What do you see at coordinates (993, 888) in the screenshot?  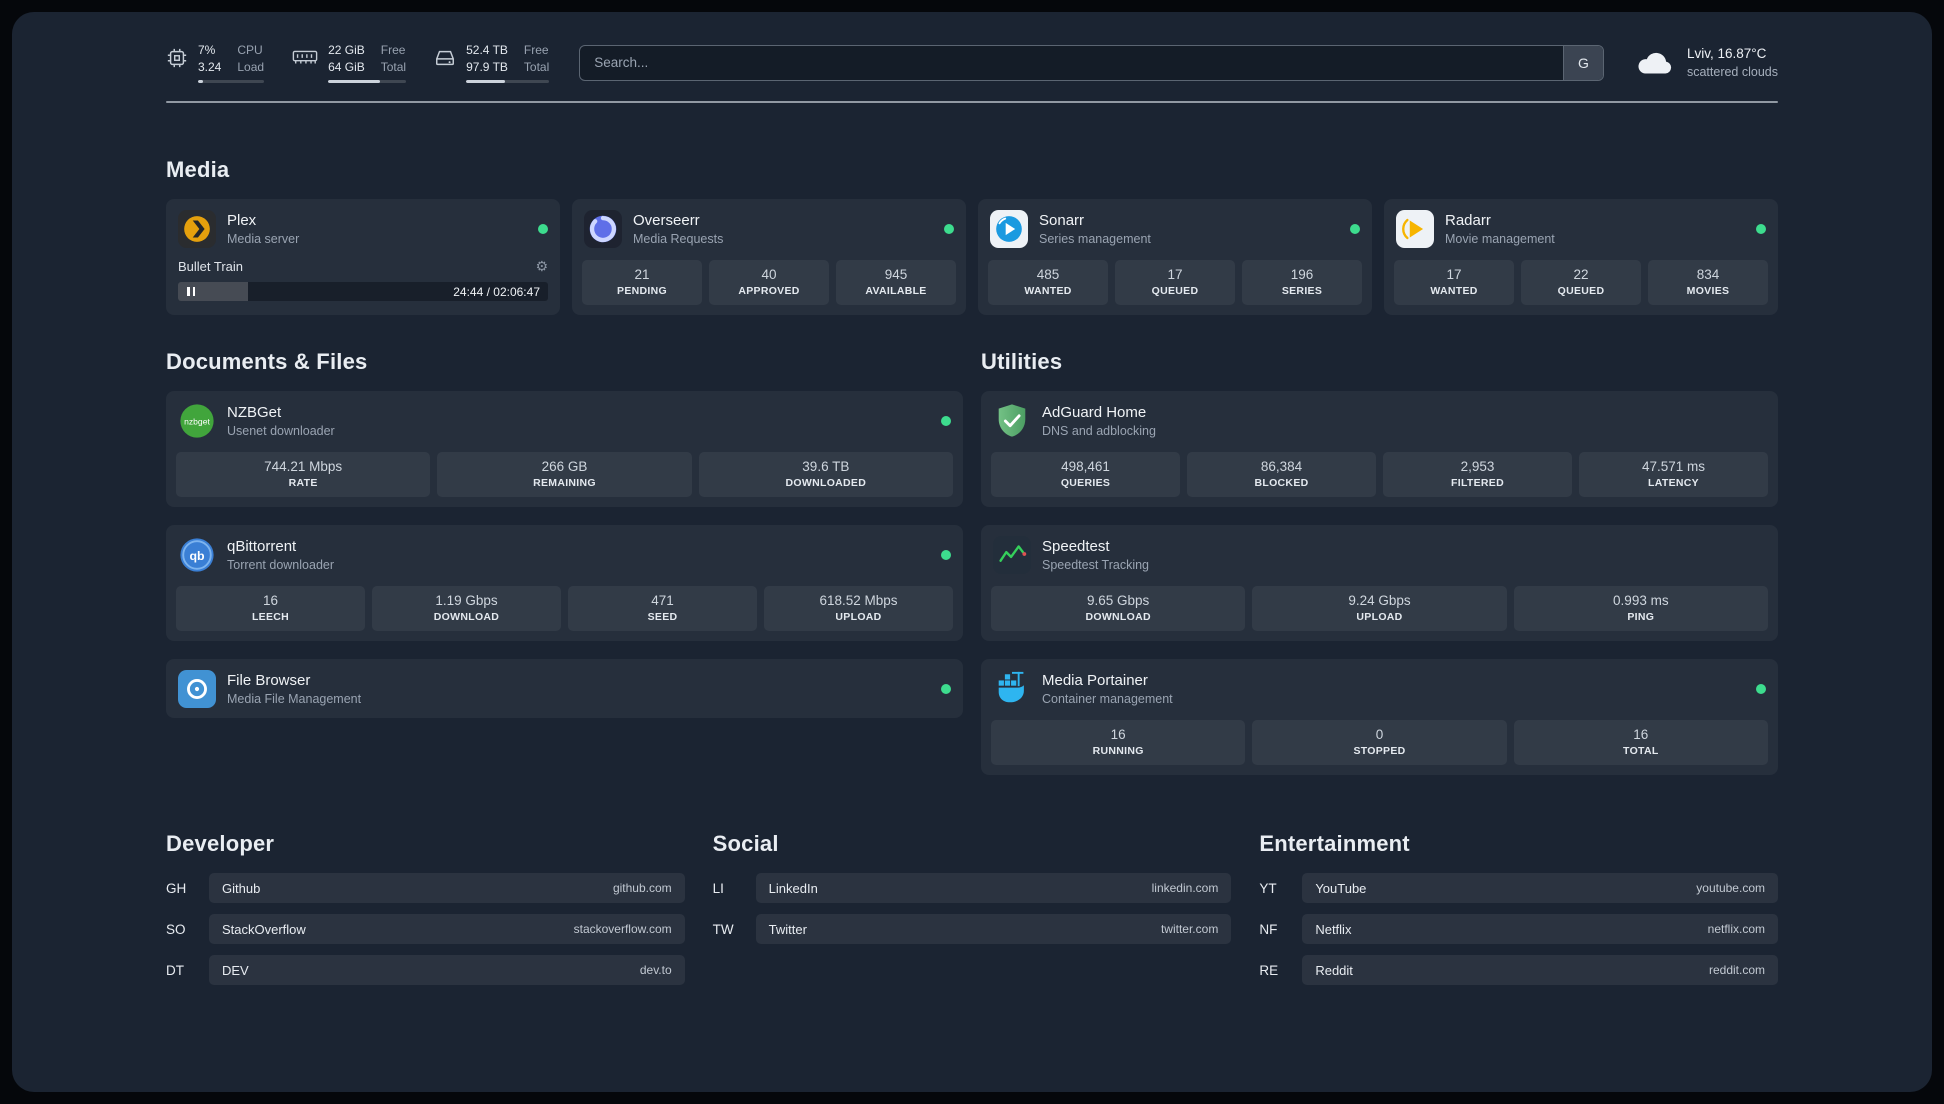 I see `bookmark-link: LinkedIn linkedin.com` at bounding box center [993, 888].